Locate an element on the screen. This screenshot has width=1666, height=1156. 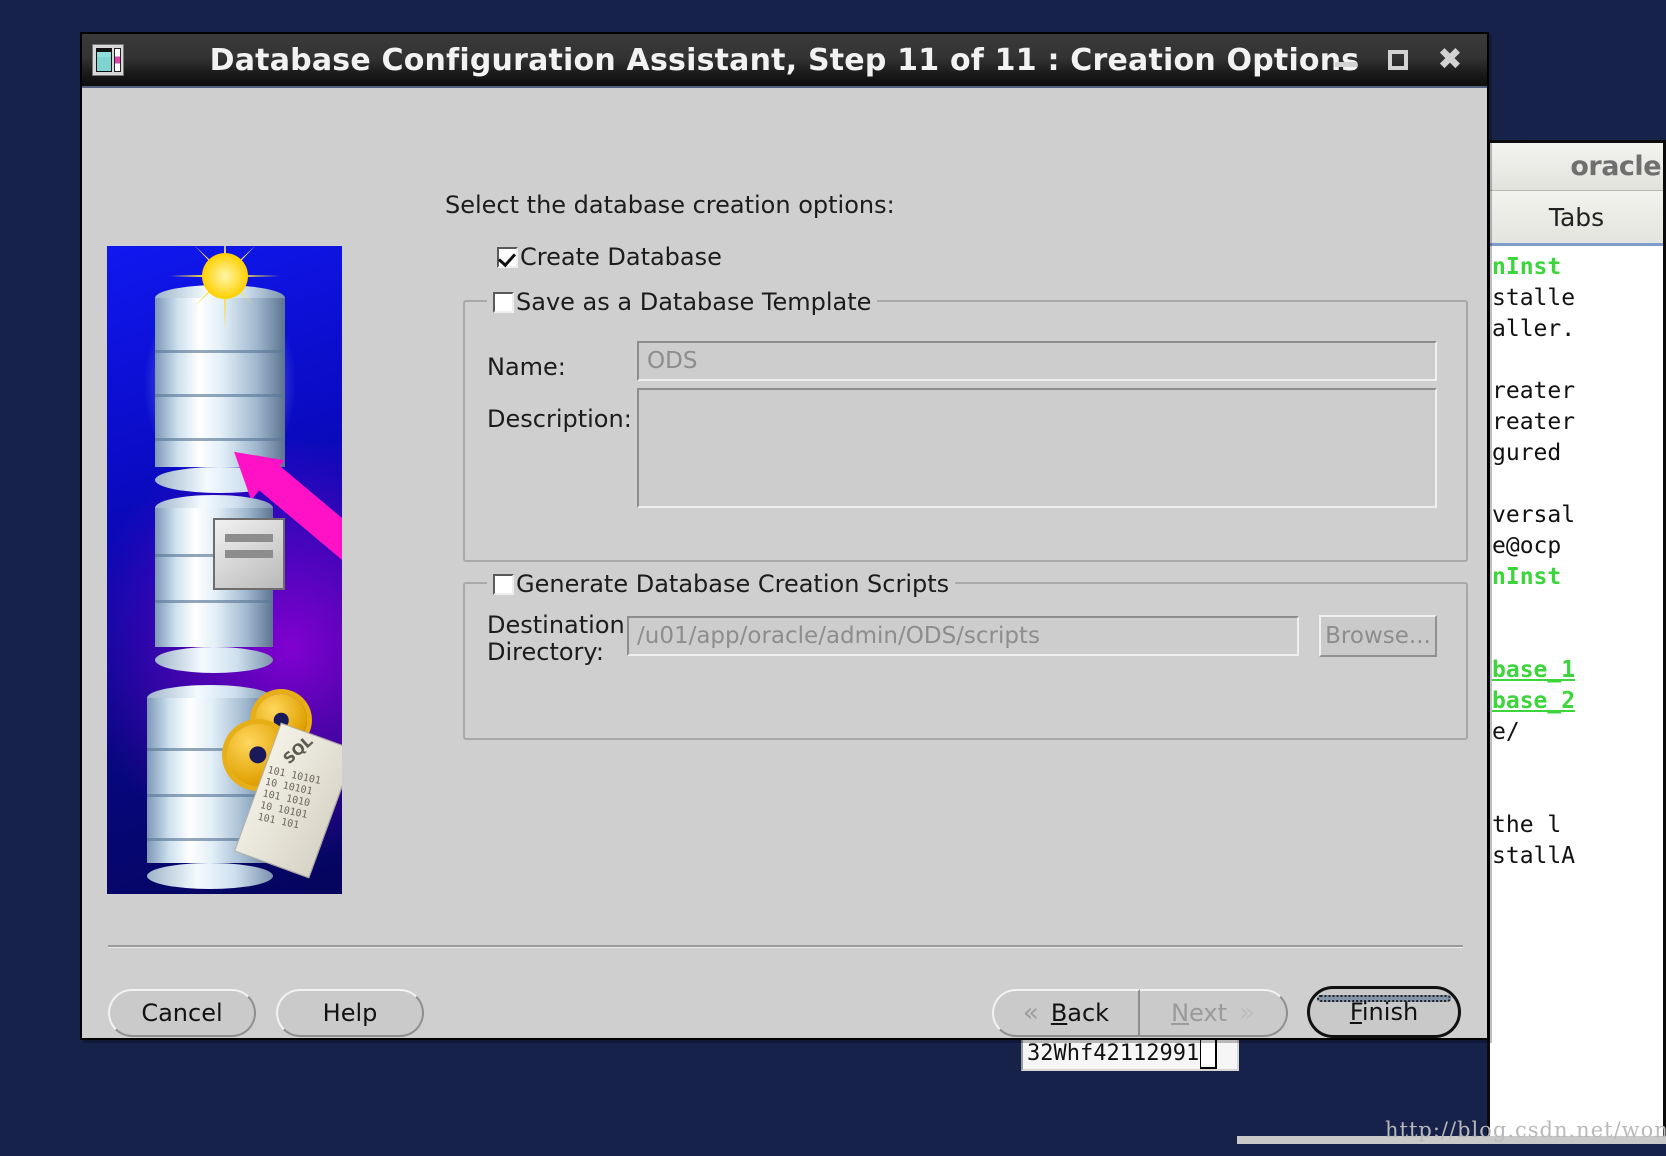
terminal-titlebar: oracle is located at coordinates (1576, 167).